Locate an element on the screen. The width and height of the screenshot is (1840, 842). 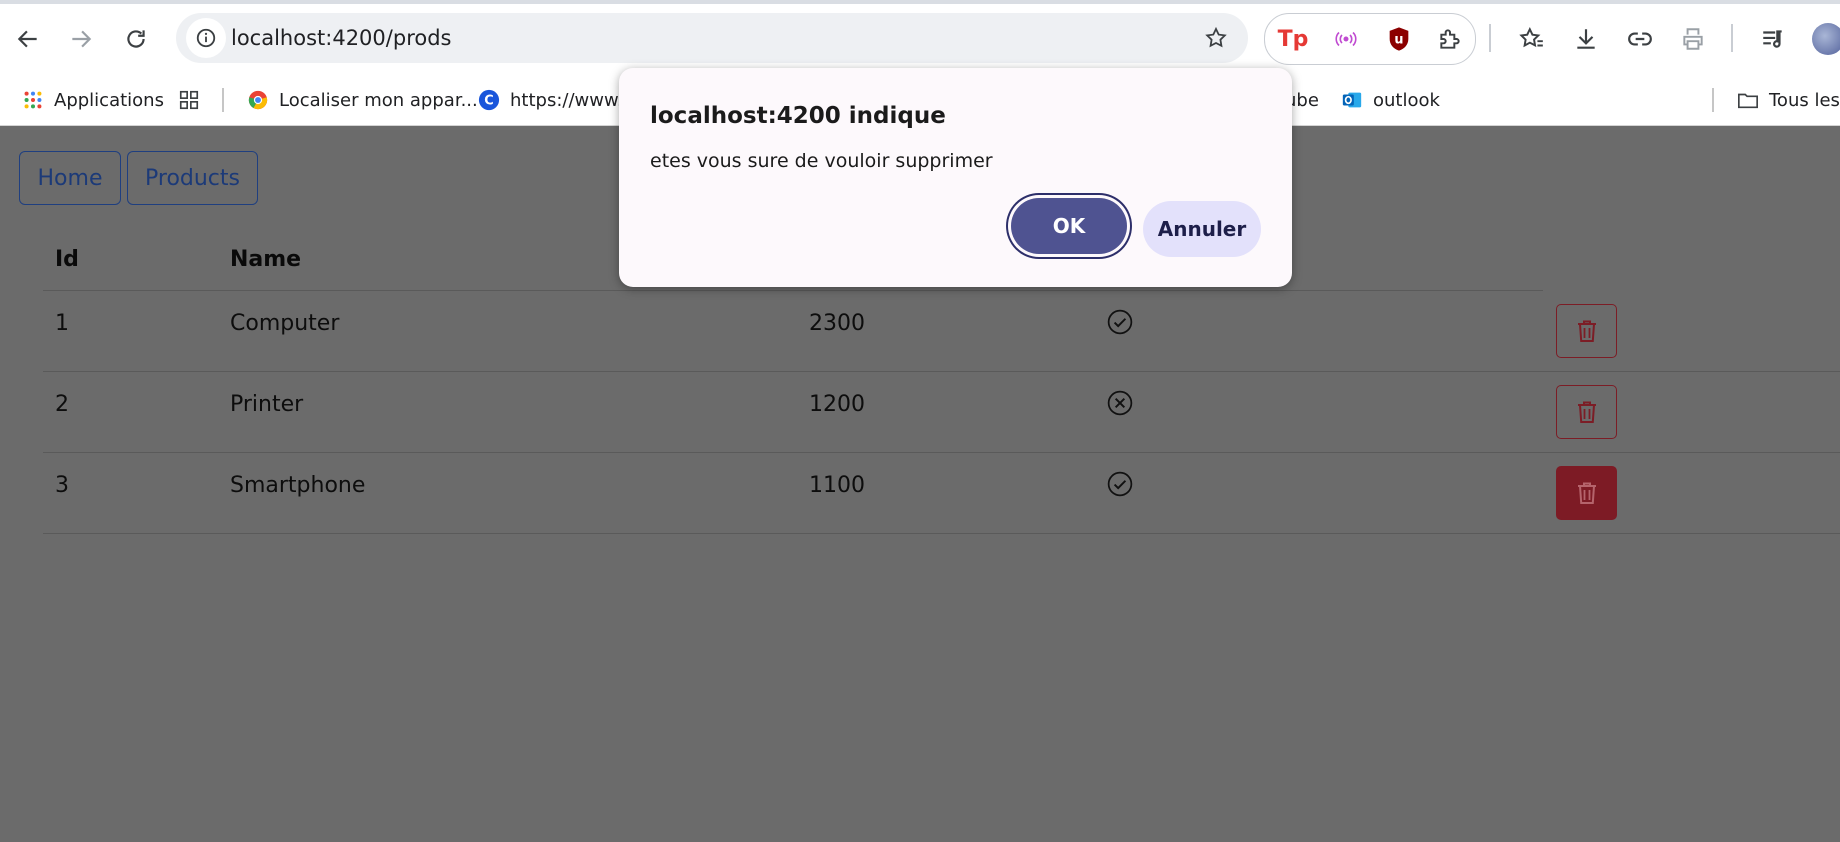
download-icon is located at coordinates (1586, 39).